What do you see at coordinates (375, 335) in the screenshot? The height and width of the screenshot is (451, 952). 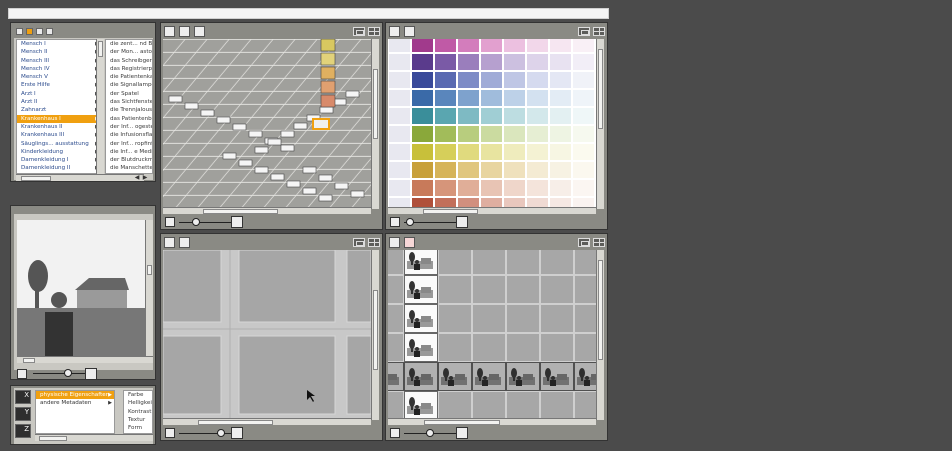 I see `grid-vscrollbar` at bounding box center [375, 335].